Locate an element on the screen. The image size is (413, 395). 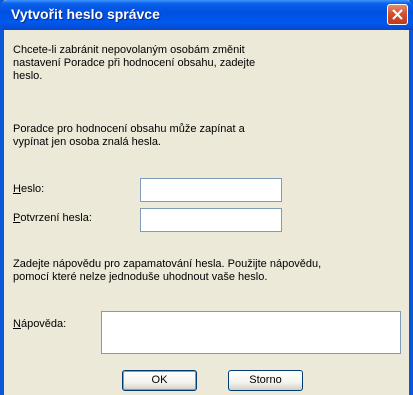
title-bar: Vytvořit heslo správce is located at coordinates (206, 15).